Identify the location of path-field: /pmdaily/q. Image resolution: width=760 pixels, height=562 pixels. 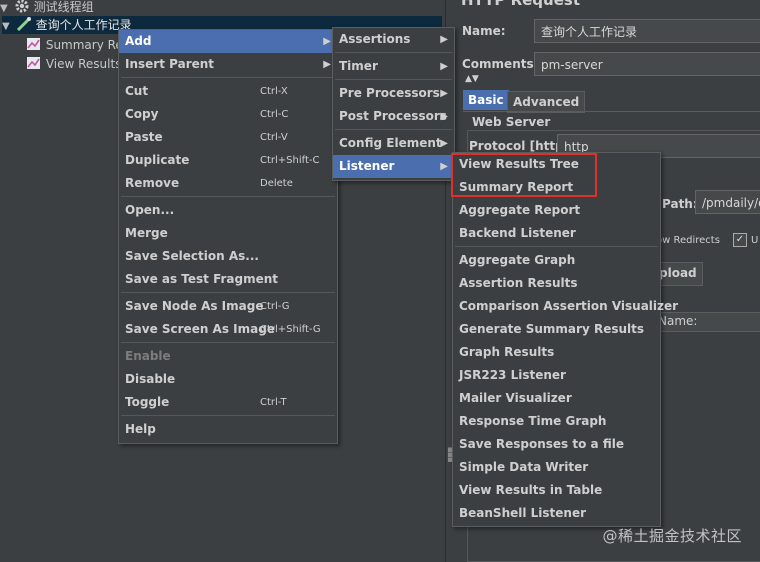
(727, 202).